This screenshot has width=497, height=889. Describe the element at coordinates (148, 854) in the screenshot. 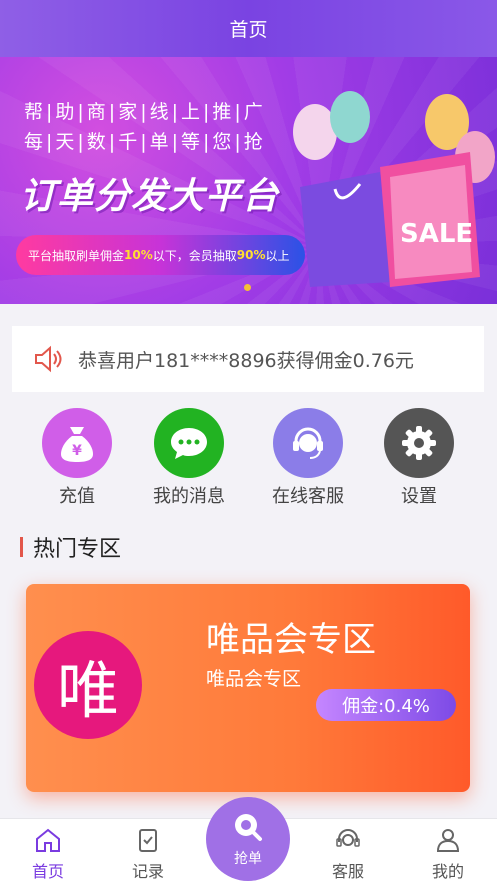

I see `tab-records: 记录` at that location.